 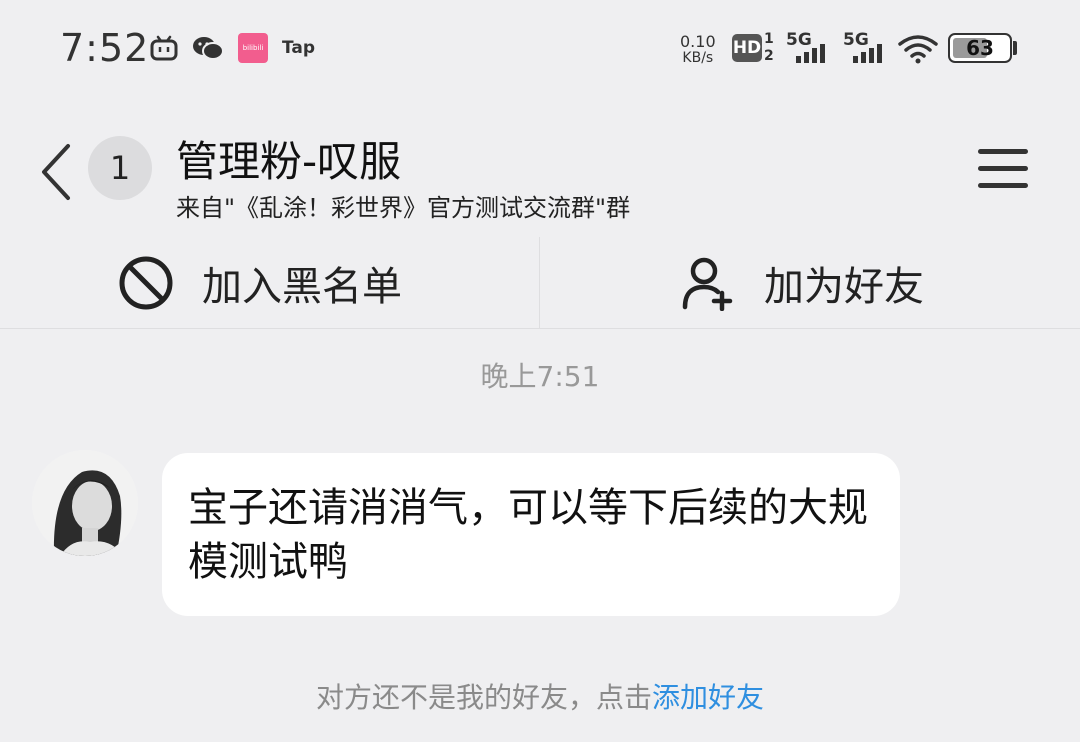 I want to click on action-divider, so click(x=539, y=282).